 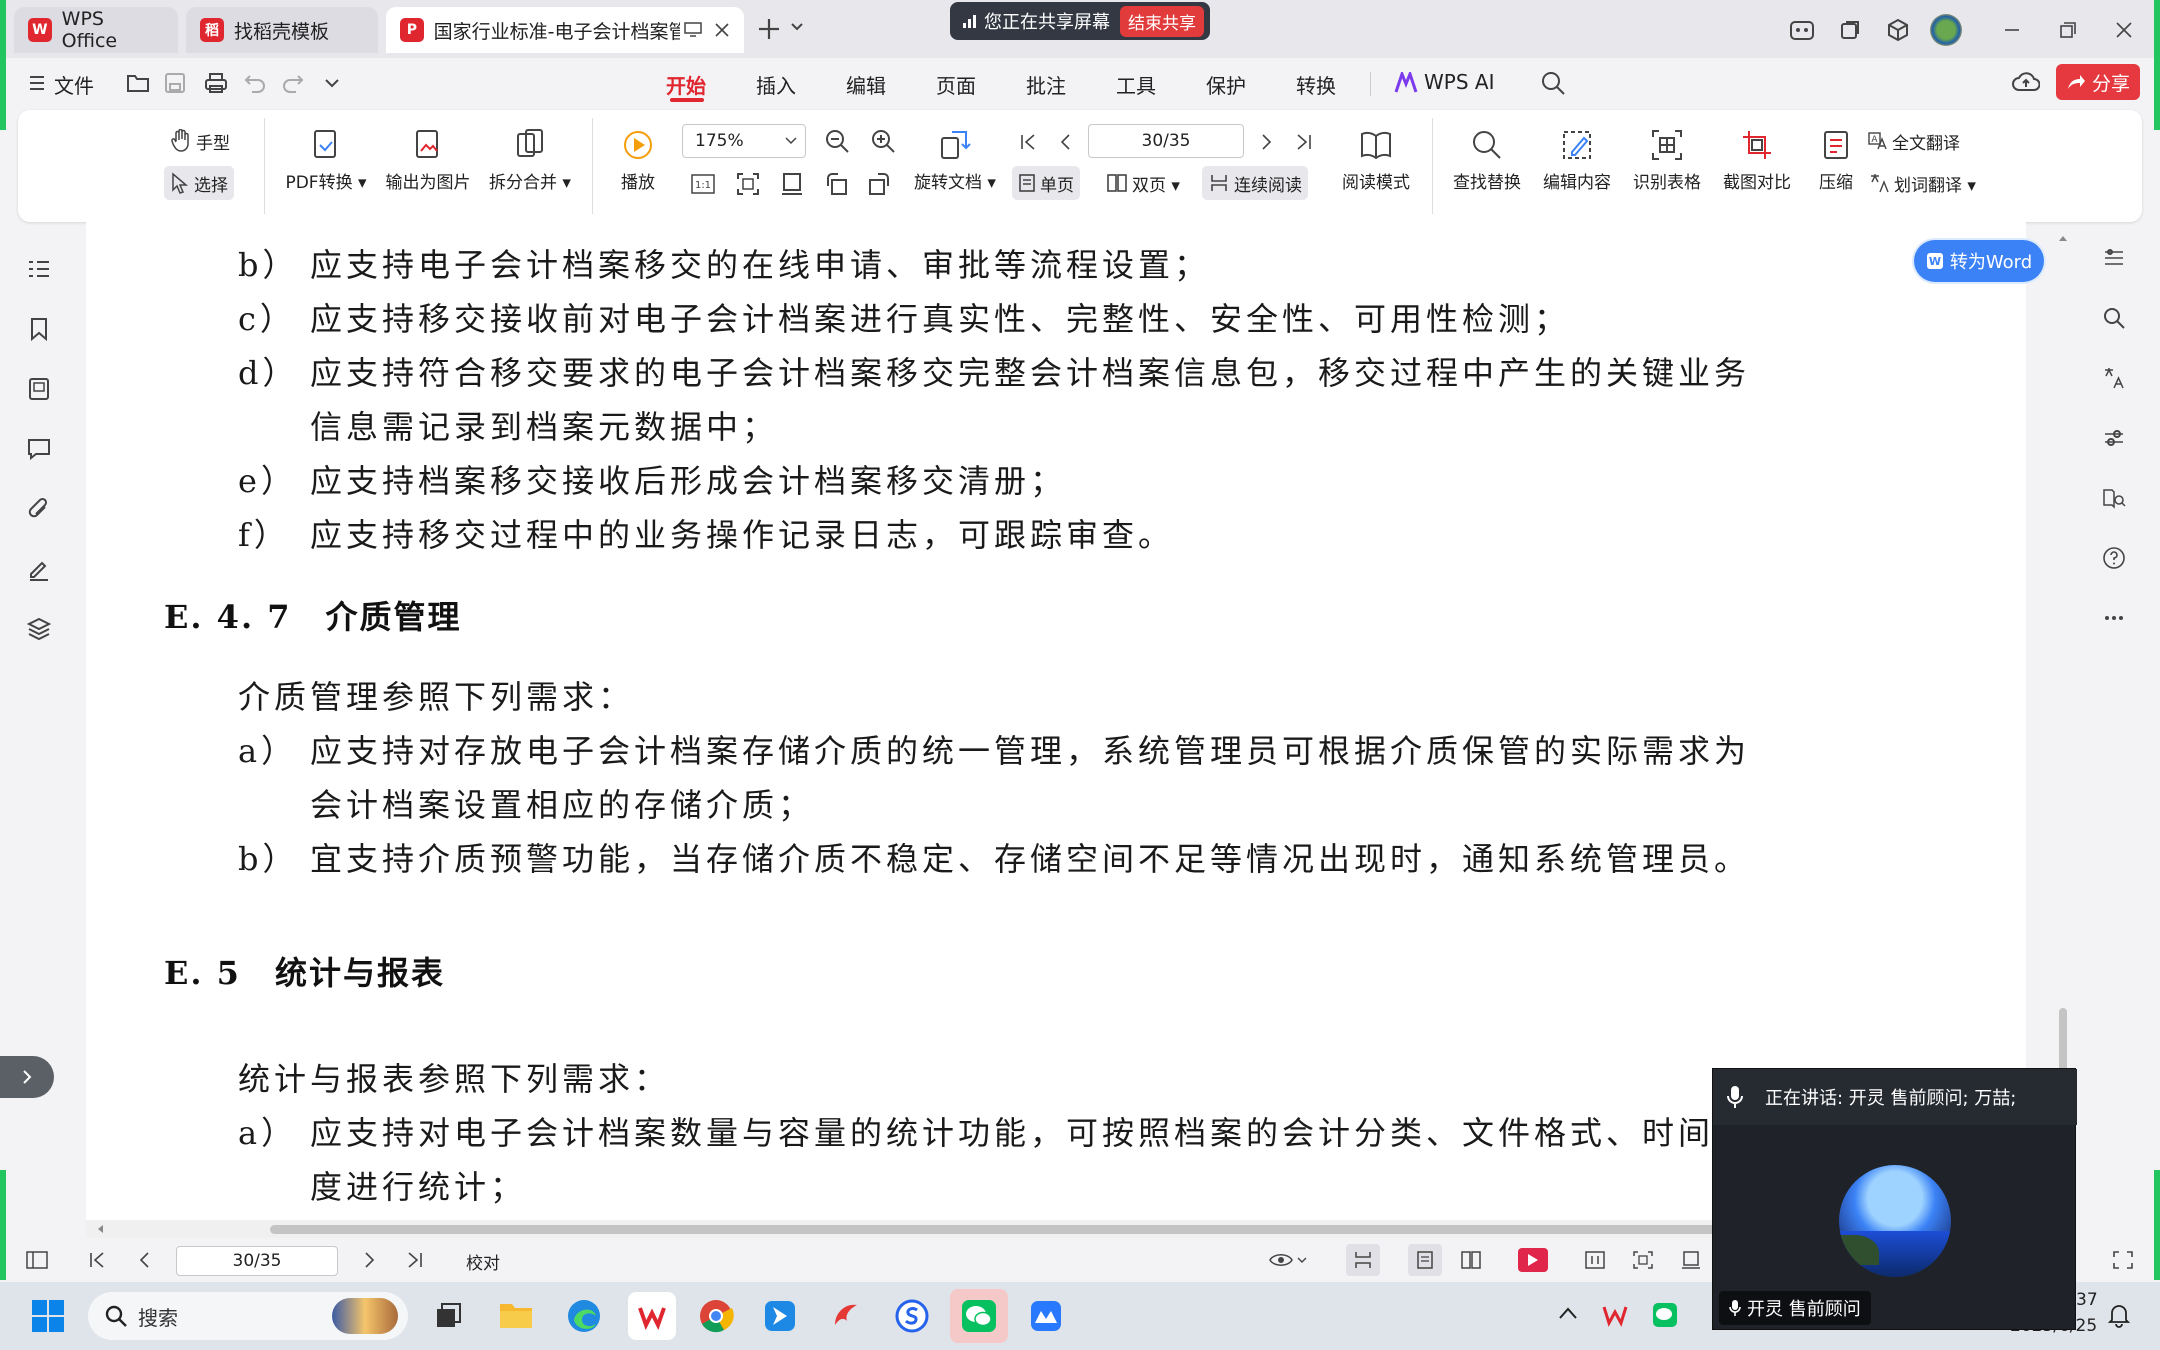 I want to click on tab-docer-templates: 稻 找稻壳模板, so click(x=282, y=30).